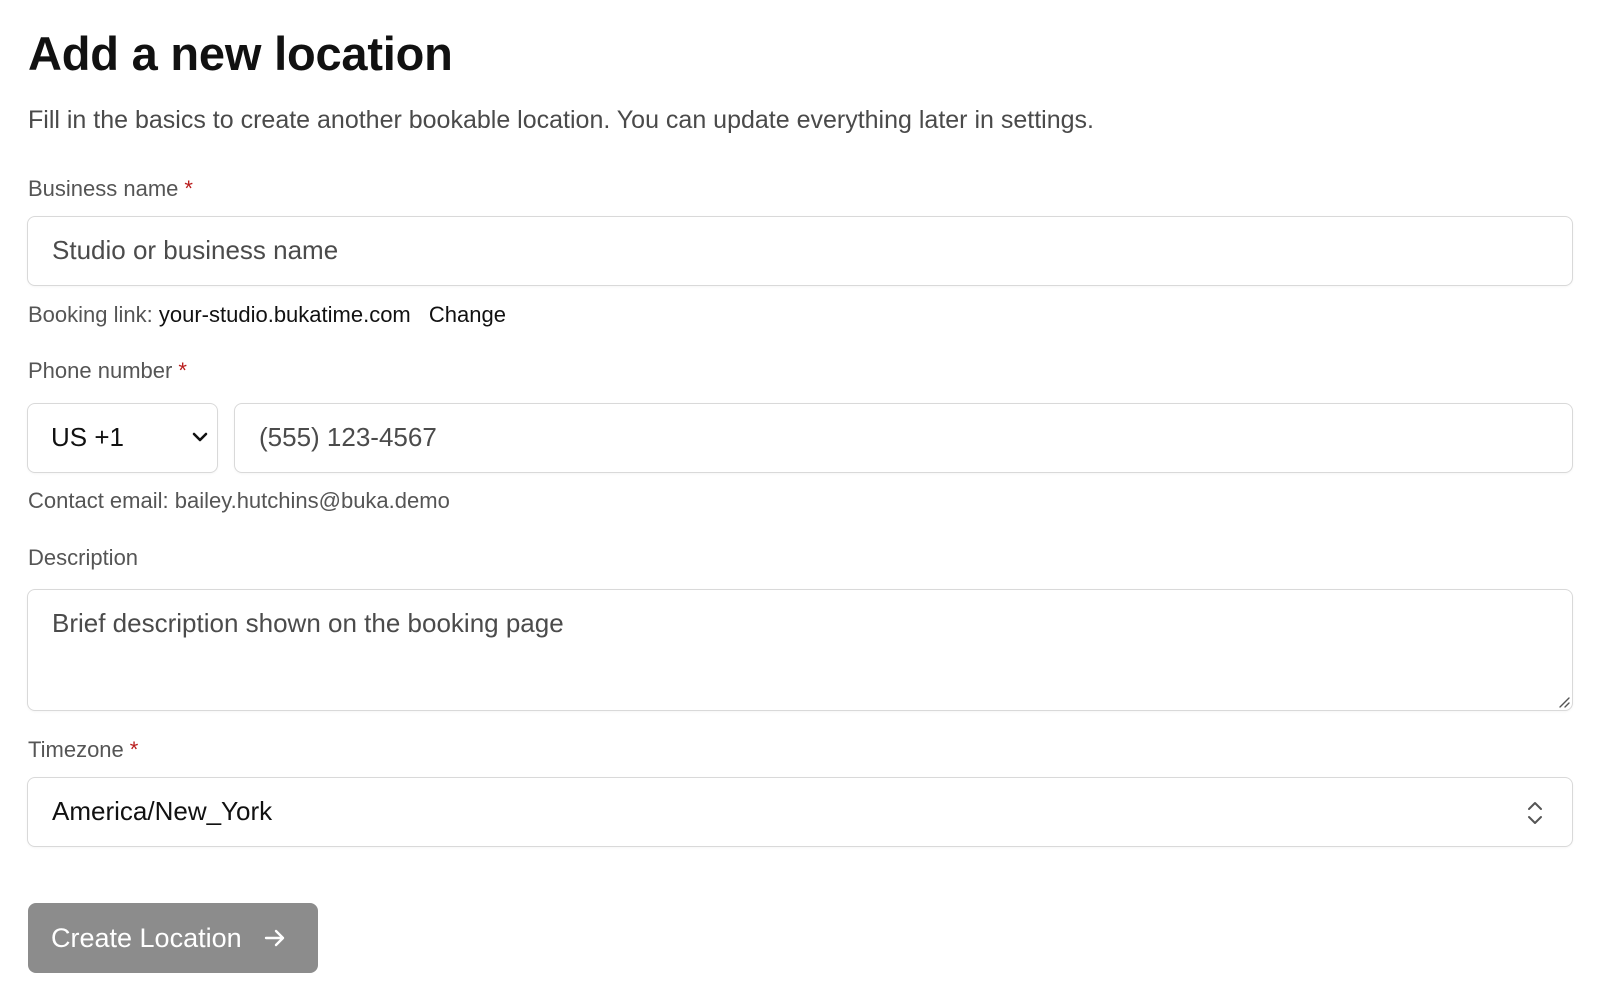 This screenshot has width=1600, height=994. Describe the element at coordinates (146, 937) in the screenshot. I see `create-location-label: Create Location` at that location.